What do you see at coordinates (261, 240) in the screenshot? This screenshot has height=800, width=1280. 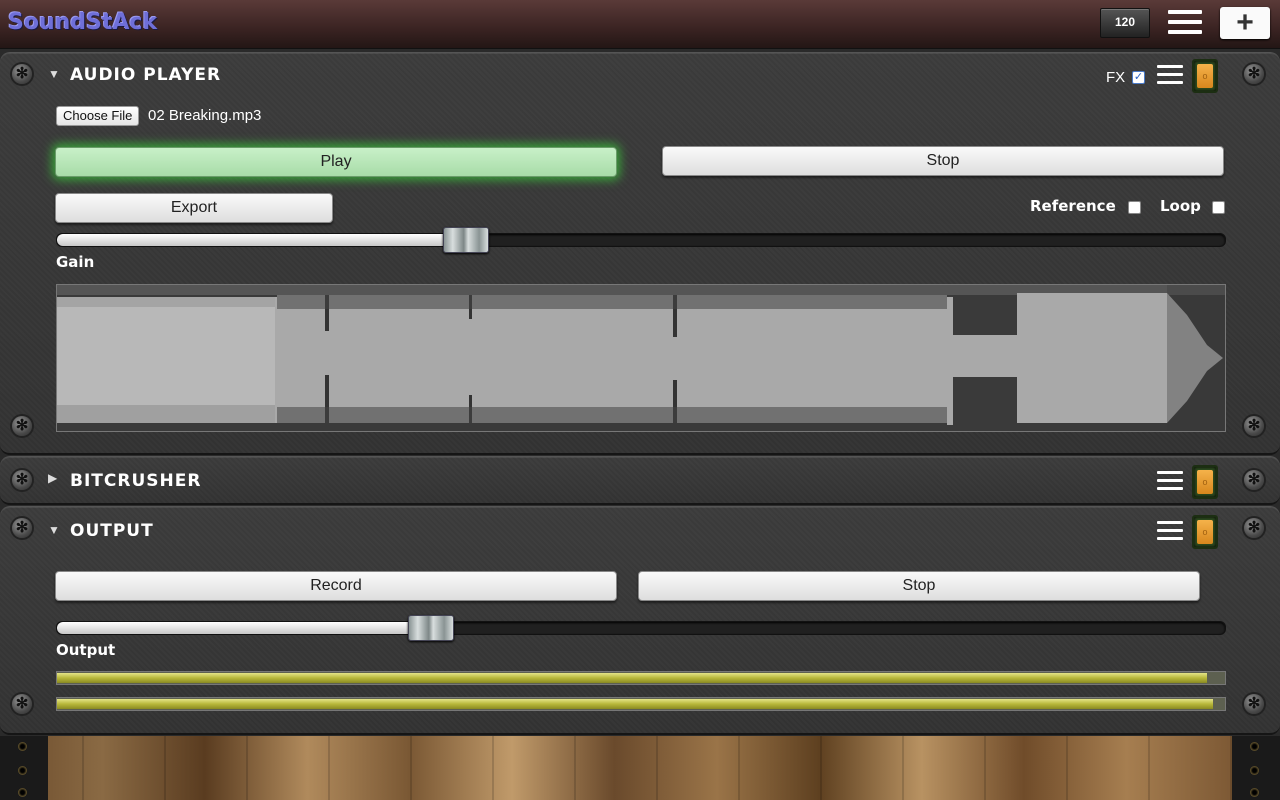 I see `gain-slider-fill` at bounding box center [261, 240].